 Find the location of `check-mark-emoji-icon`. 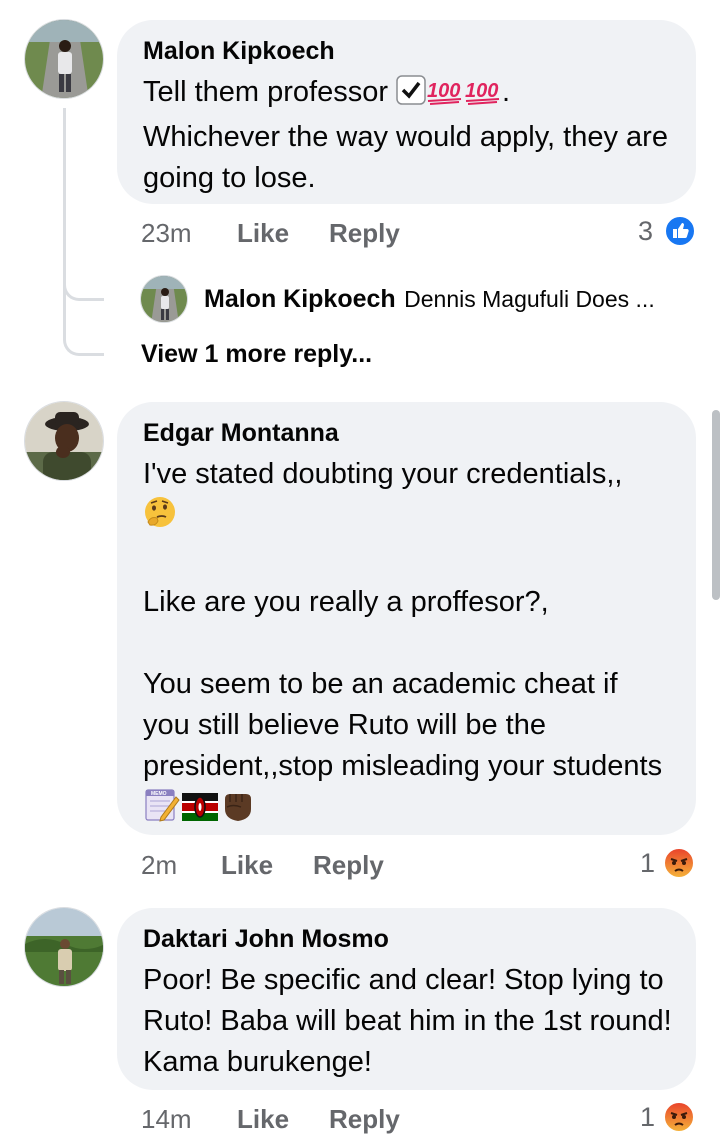

check-mark-emoji-icon is located at coordinates (411, 96).